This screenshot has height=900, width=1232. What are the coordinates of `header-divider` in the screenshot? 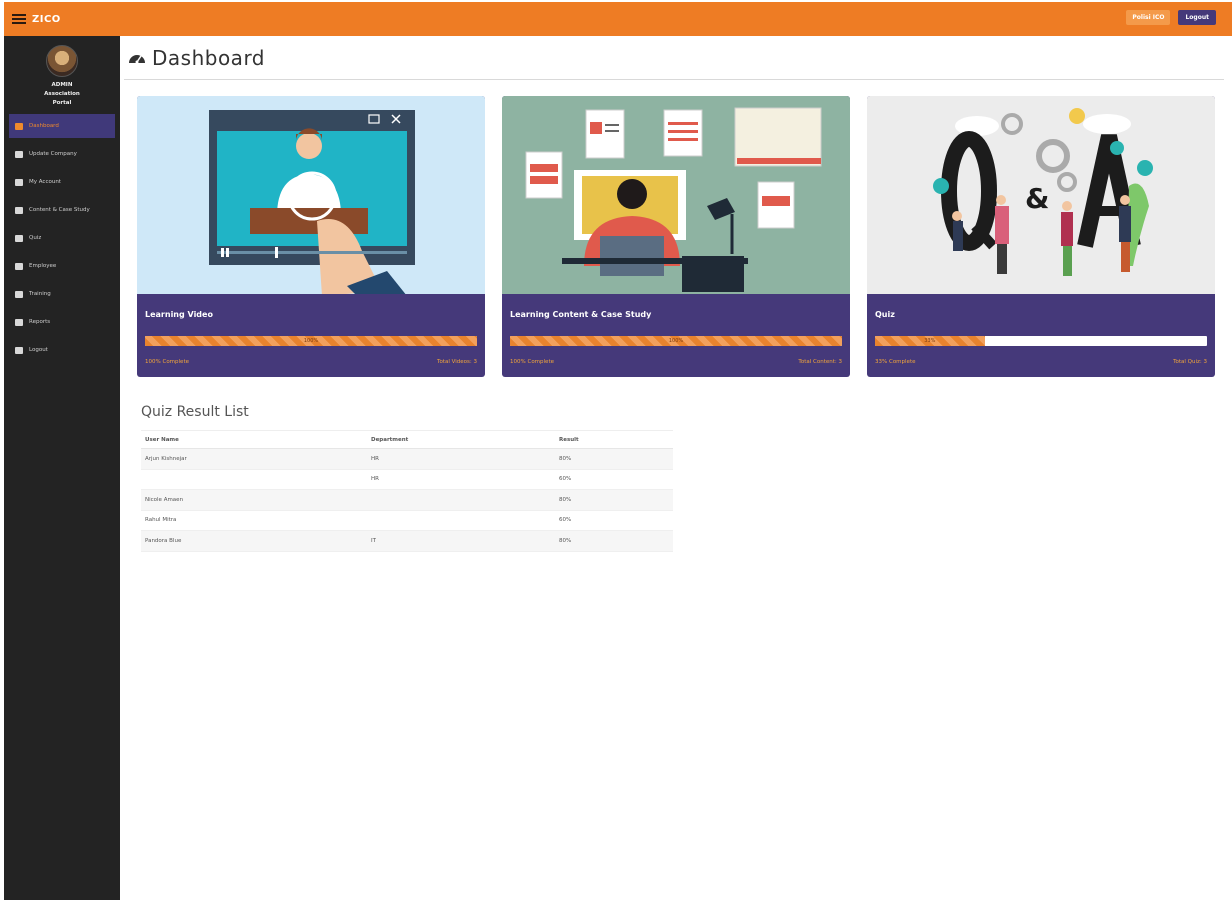 It's located at (674, 79).